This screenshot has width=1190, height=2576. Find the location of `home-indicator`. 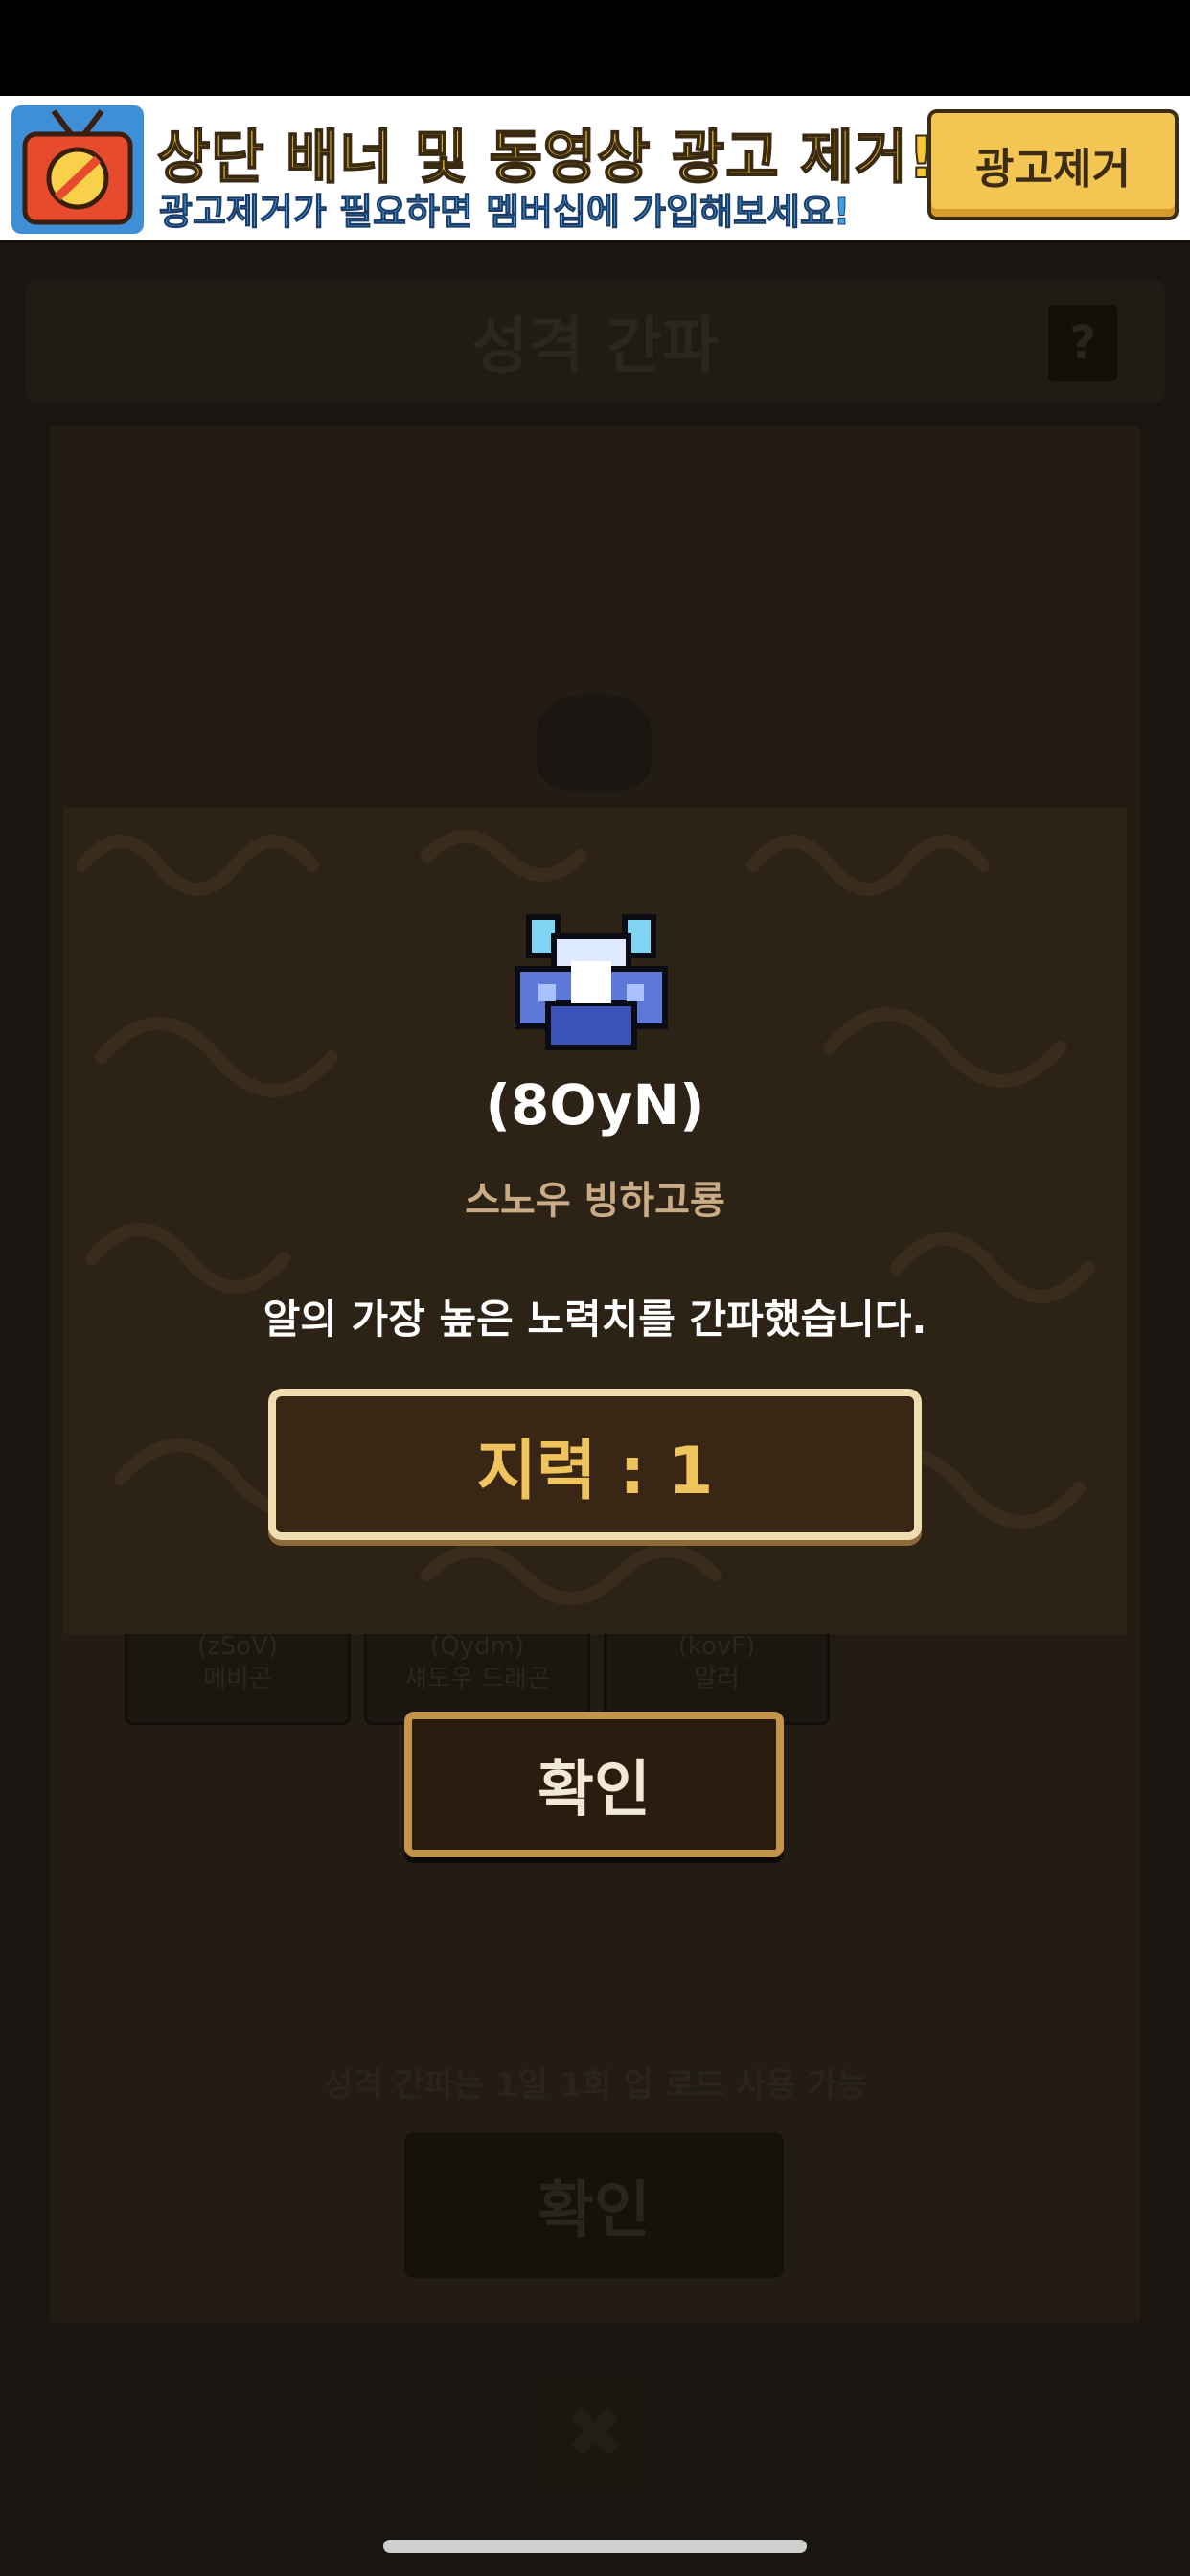

home-indicator is located at coordinates (595, 2546).